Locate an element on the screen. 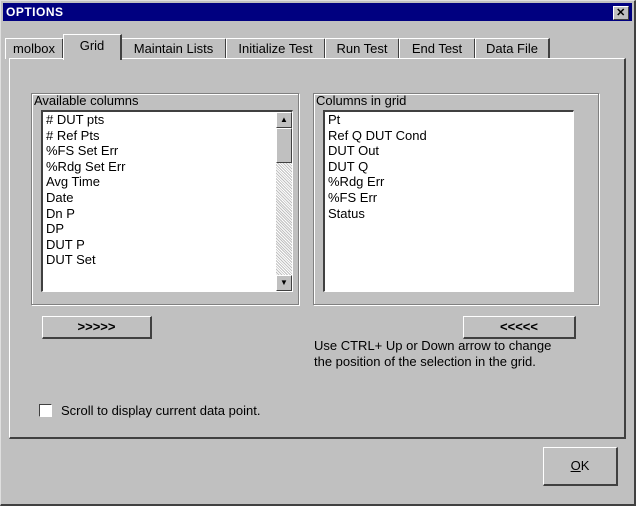 Image resolution: width=637 pixels, height=507 pixels. list-item: # DUT pts is located at coordinates (167, 120).